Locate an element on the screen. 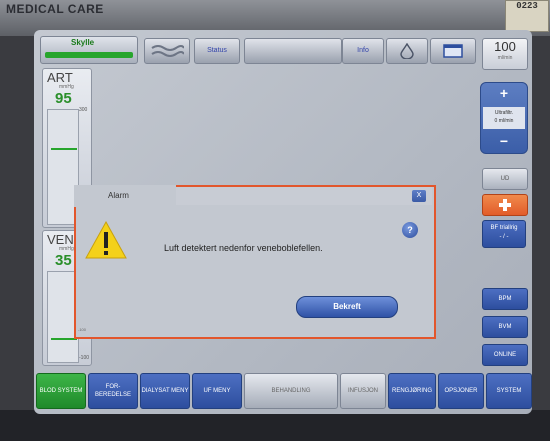 Image resolution: width=550 pixels, height=441 pixels. uf-menu-button: UF MENY is located at coordinates (217, 391).